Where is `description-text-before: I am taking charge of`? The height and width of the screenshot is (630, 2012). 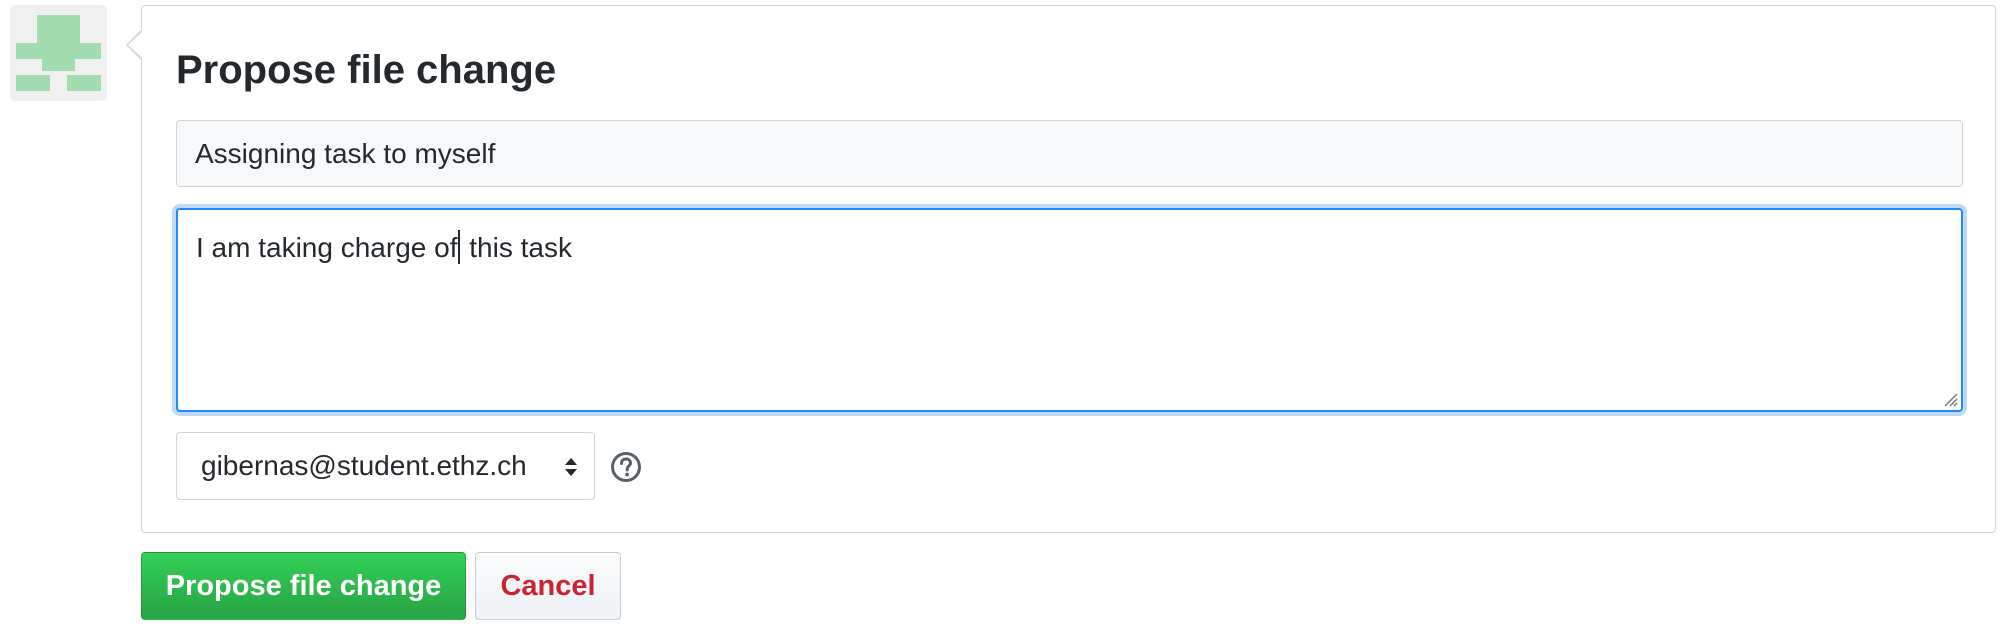 description-text-before: I am taking charge of is located at coordinates (327, 247).